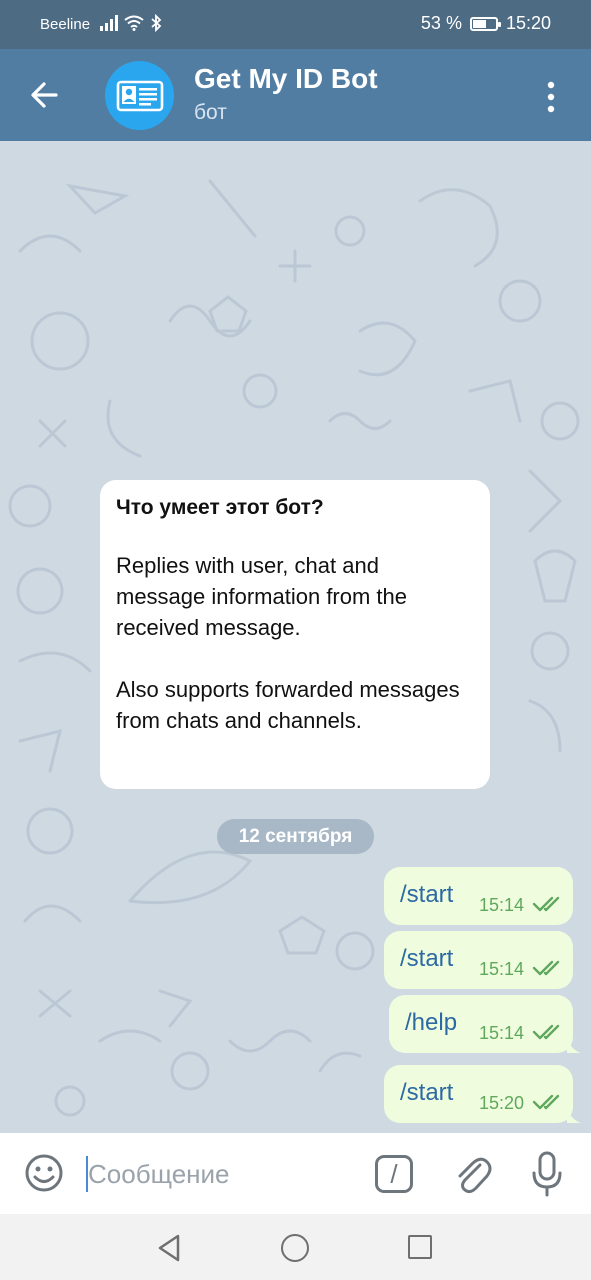  Describe the element at coordinates (46, 95) in the screenshot. I see `back-arrow-icon` at that location.